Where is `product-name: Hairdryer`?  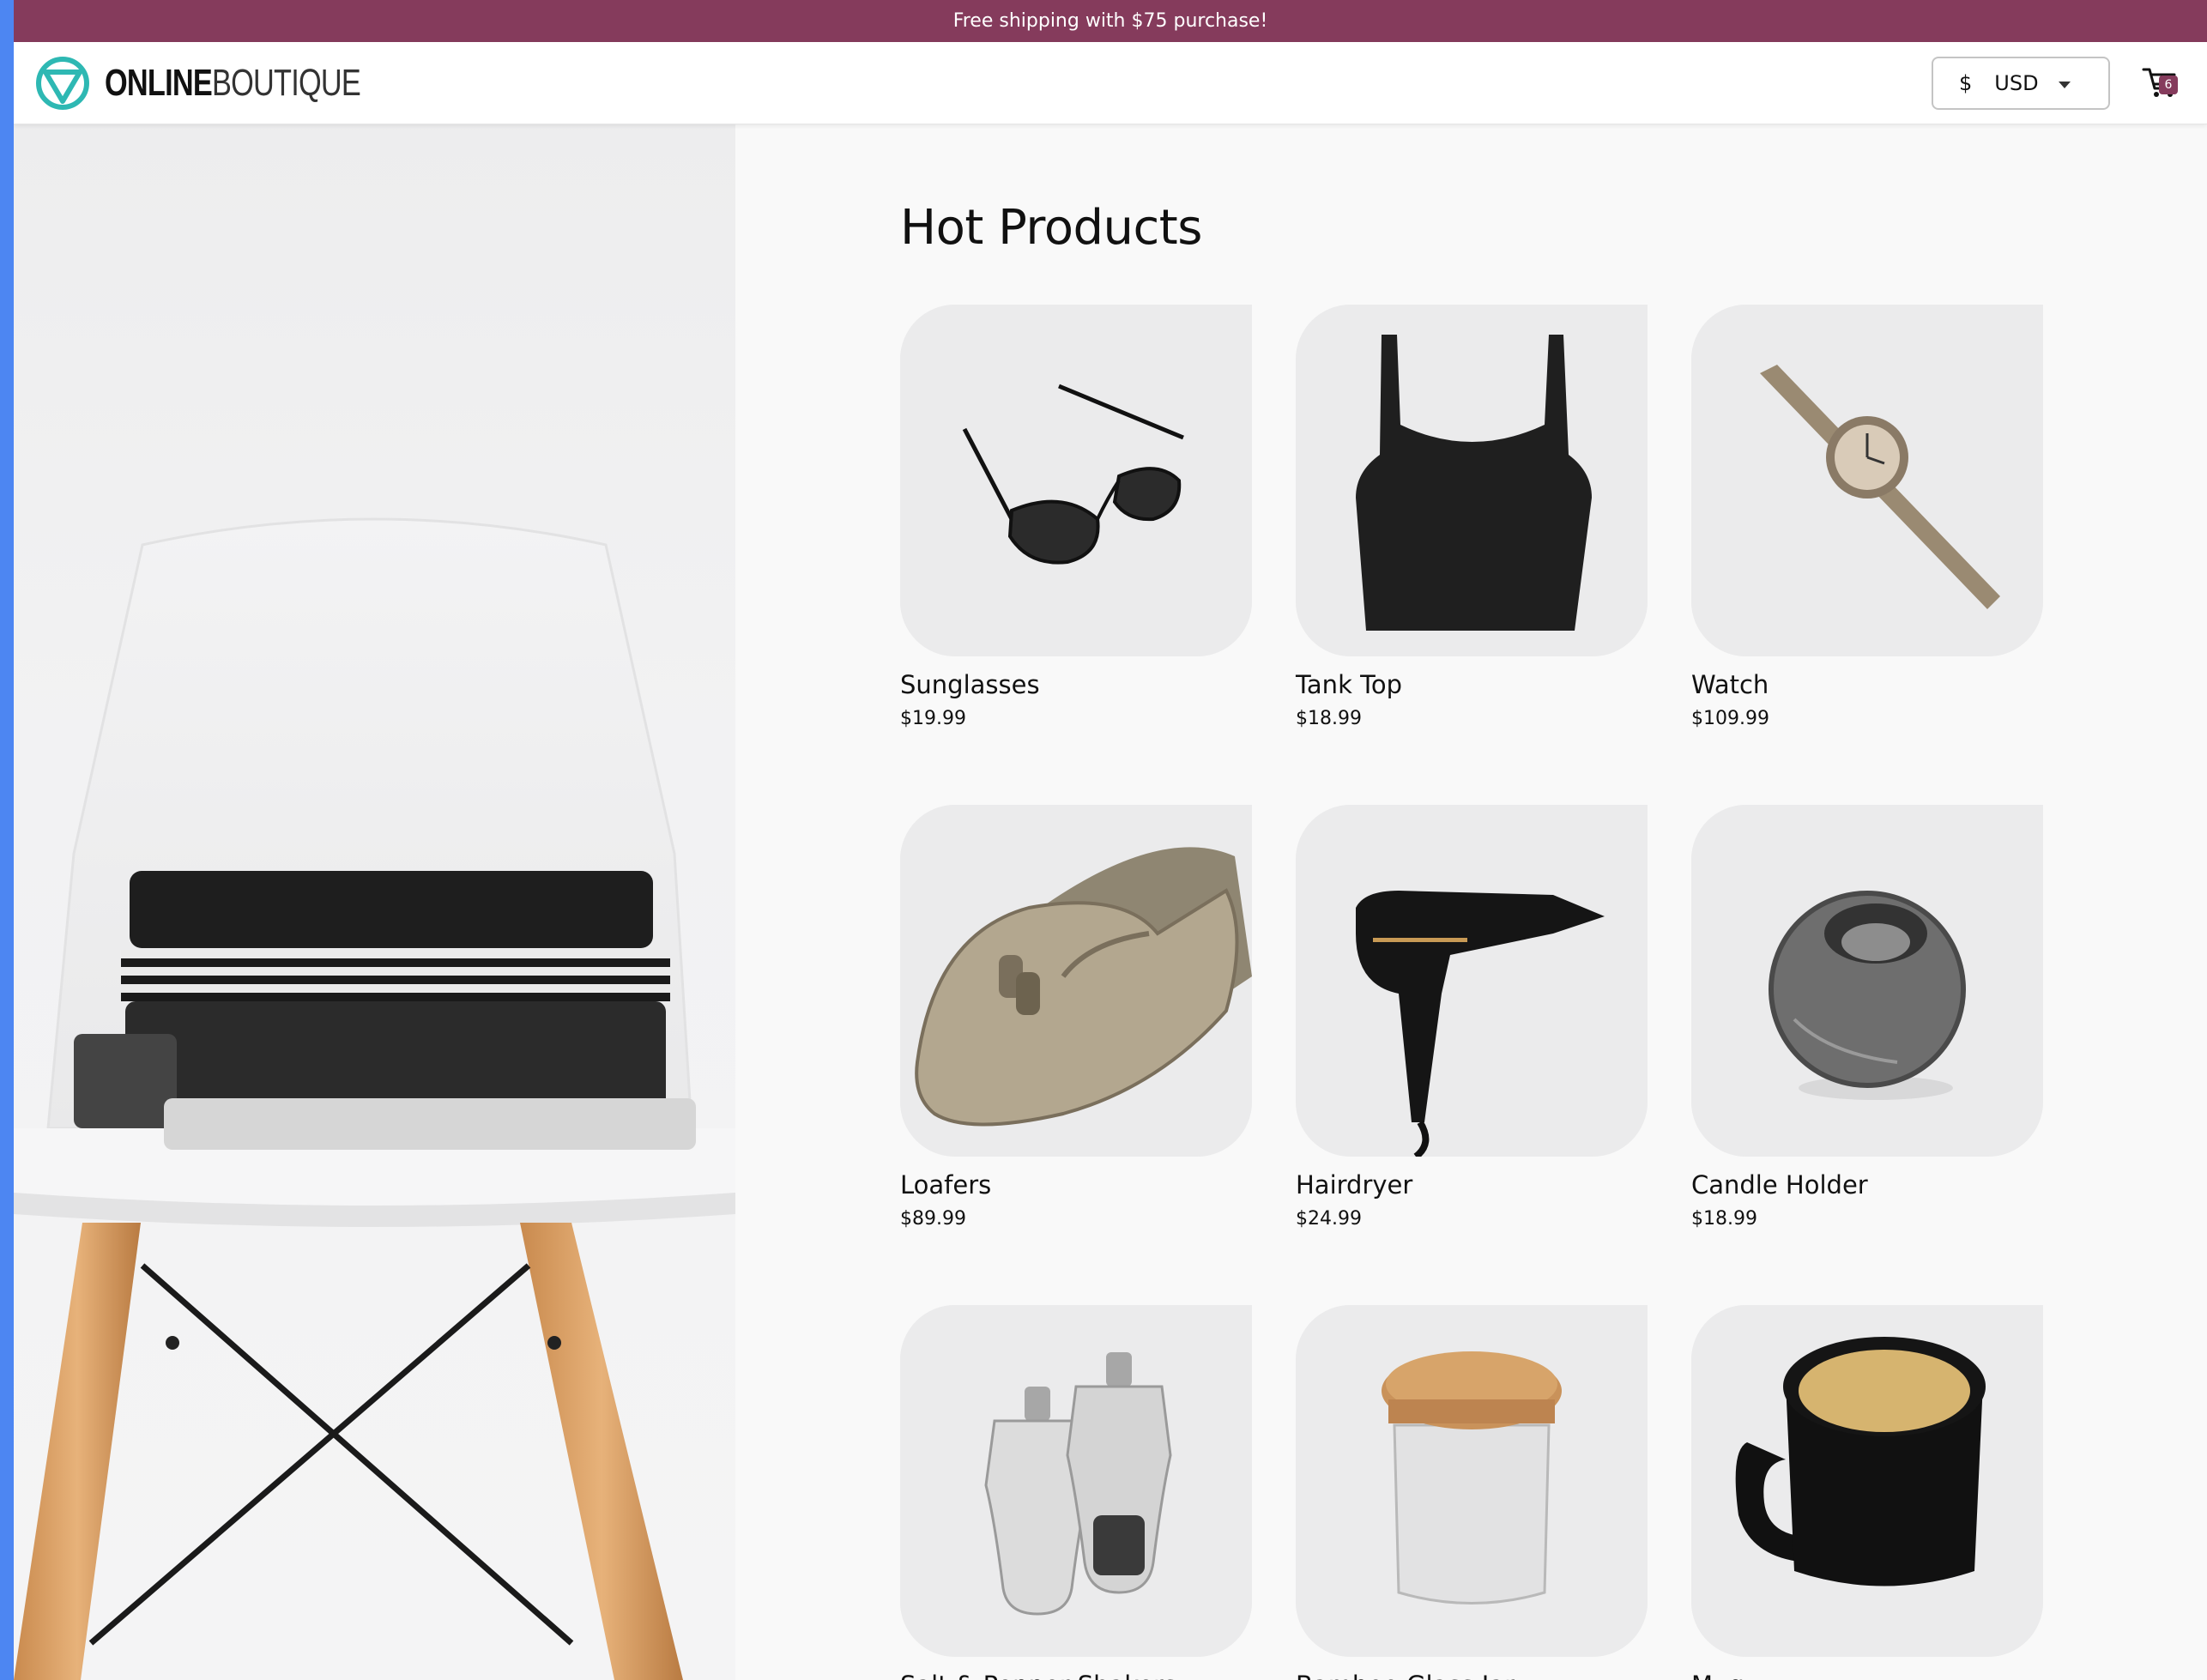
product-name: Hairdryer is located at coordinates (1472, 1185).